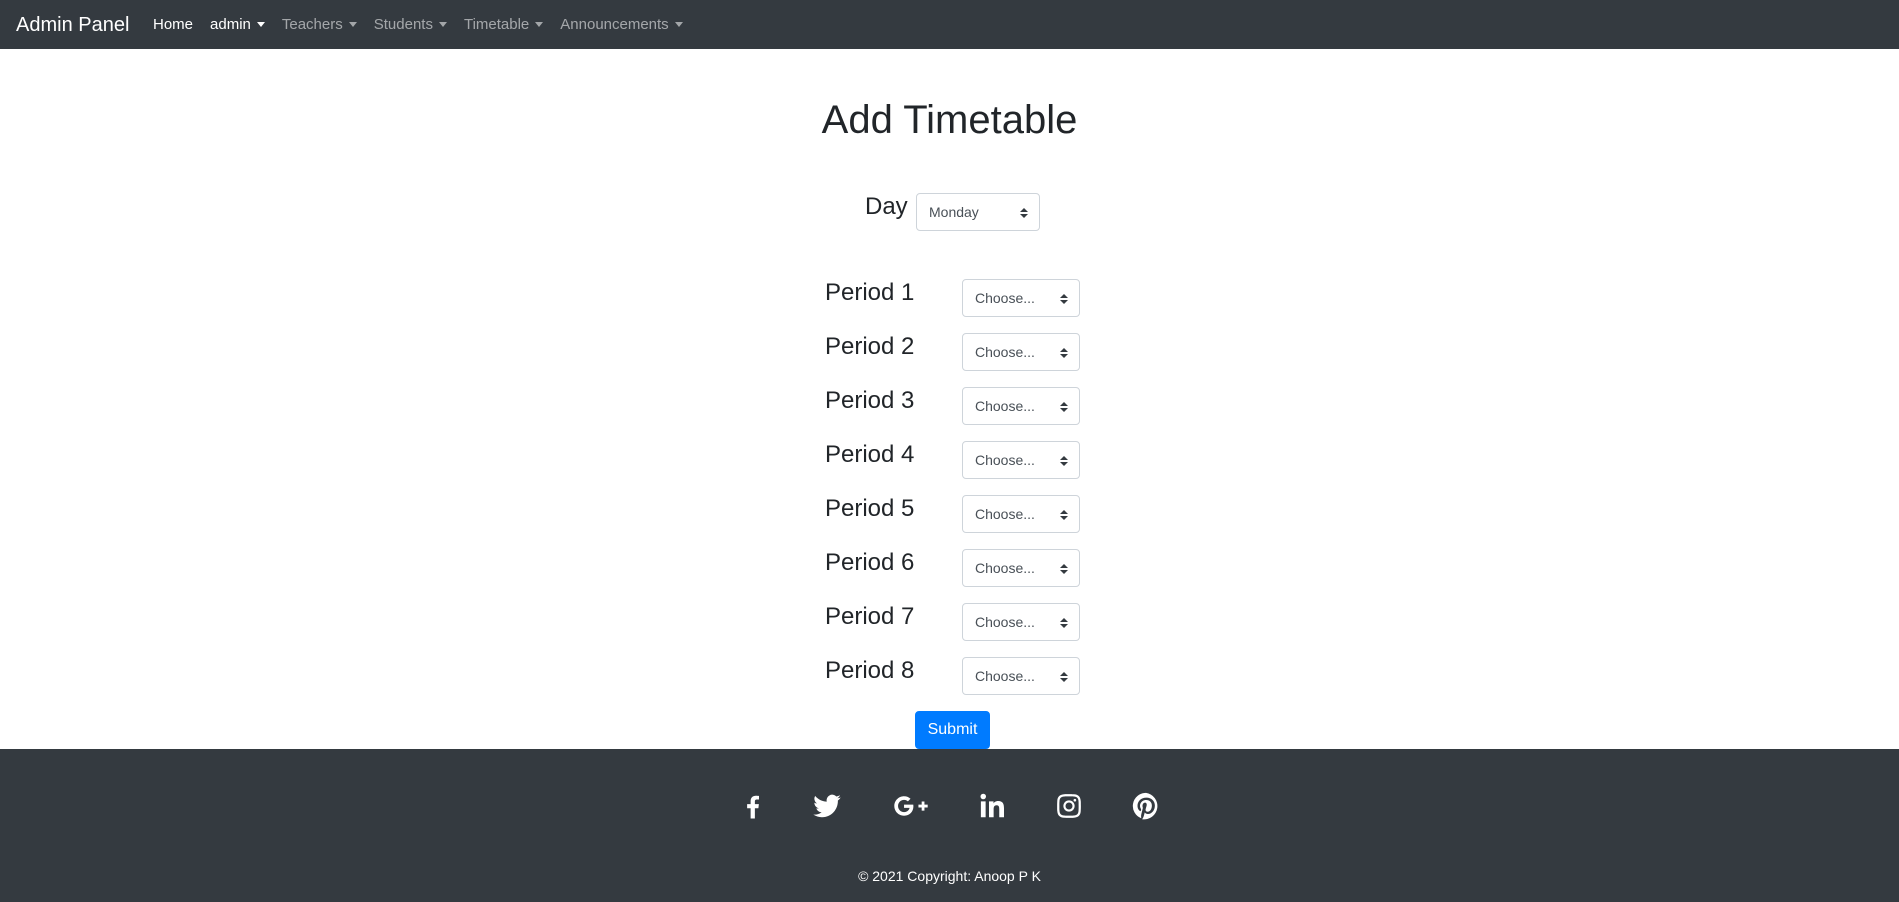 The height and width of the screenshot is (902, 1899). What do you see at coordinates (954, 212) in the screenshot?
I see `day-select-value: Monday` at bounding box center [954, 212].